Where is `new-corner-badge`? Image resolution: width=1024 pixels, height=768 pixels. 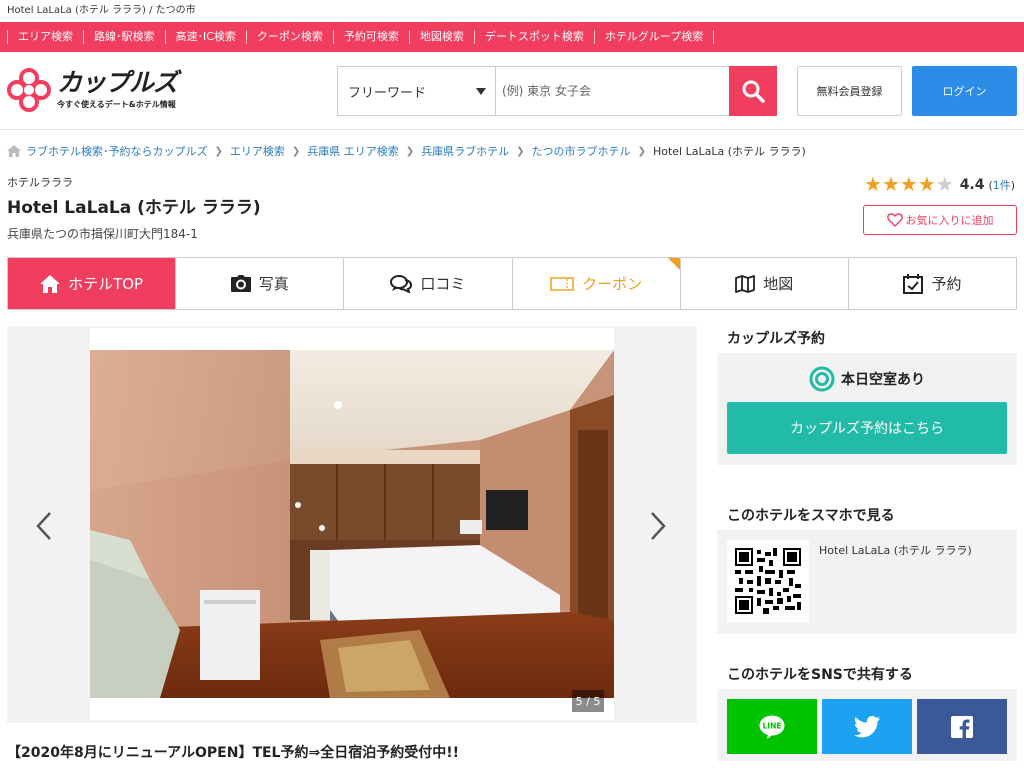
new-corner-badge is located at coordinates (673, 264).